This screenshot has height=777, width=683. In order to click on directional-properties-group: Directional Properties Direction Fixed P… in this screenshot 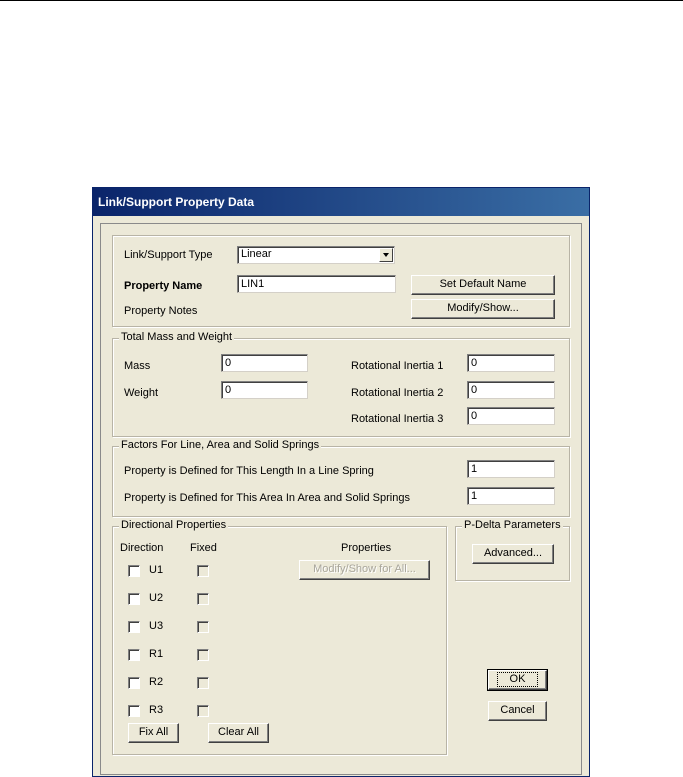, I will do `click(279, 637)`.